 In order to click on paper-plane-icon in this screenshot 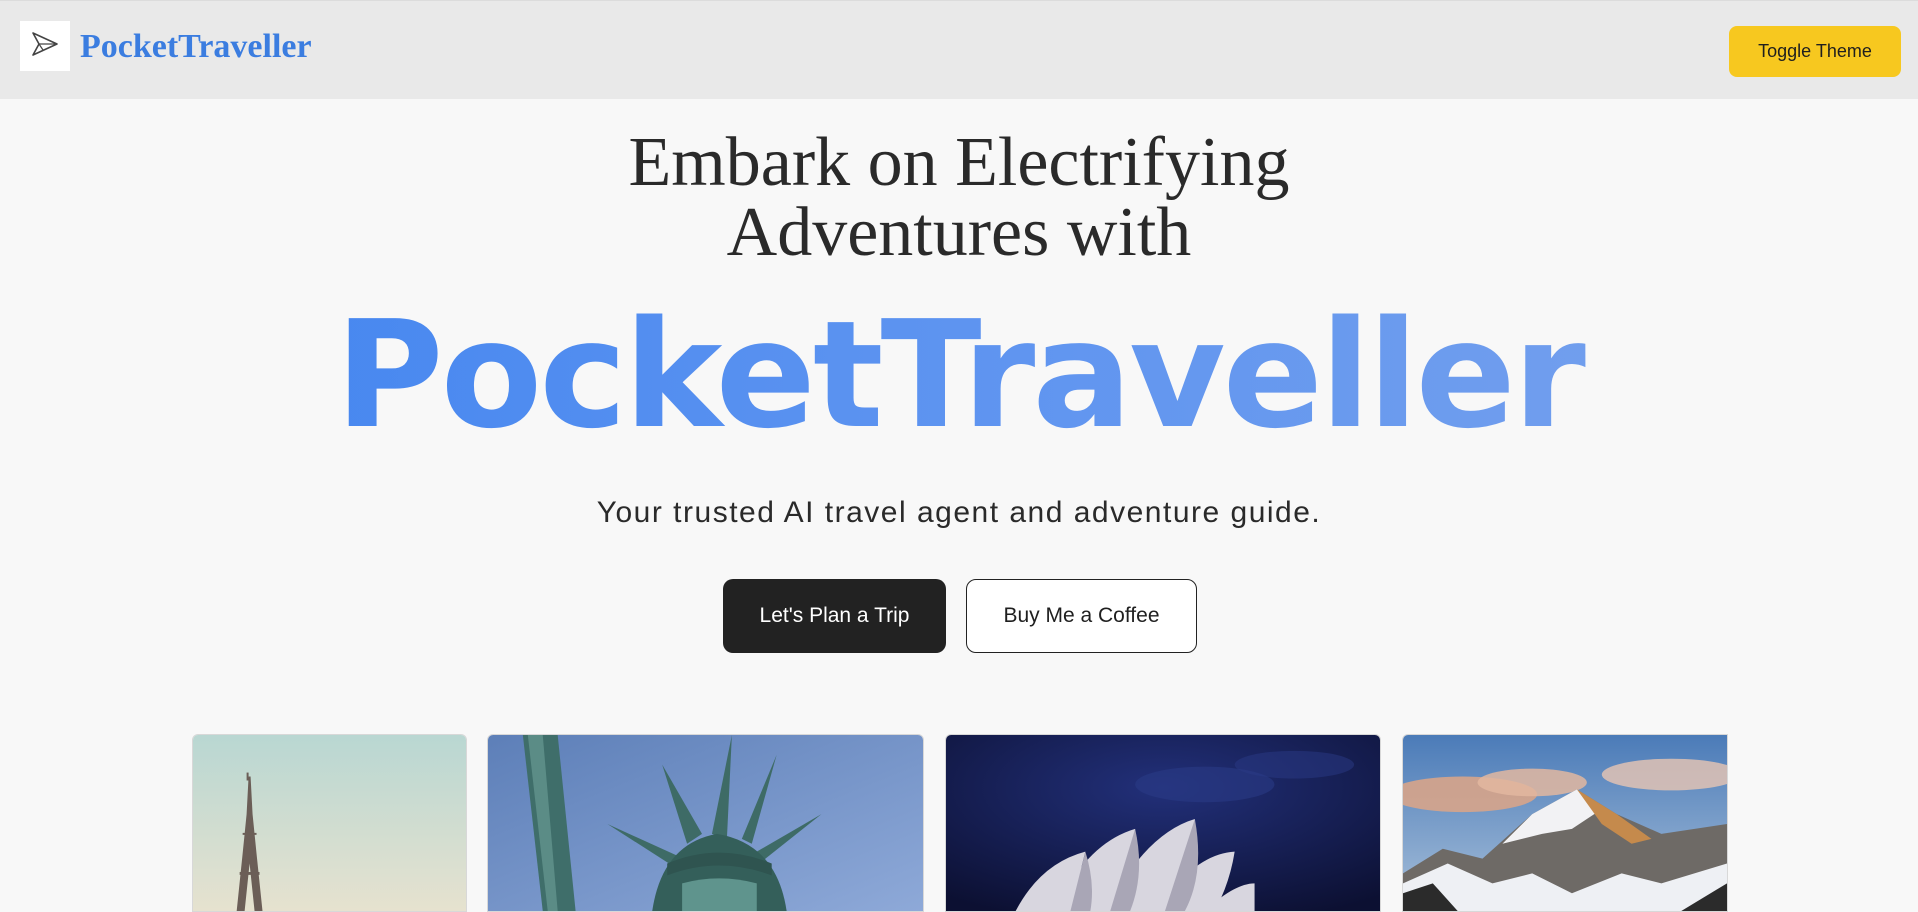, I will do `click(45, 46)`.